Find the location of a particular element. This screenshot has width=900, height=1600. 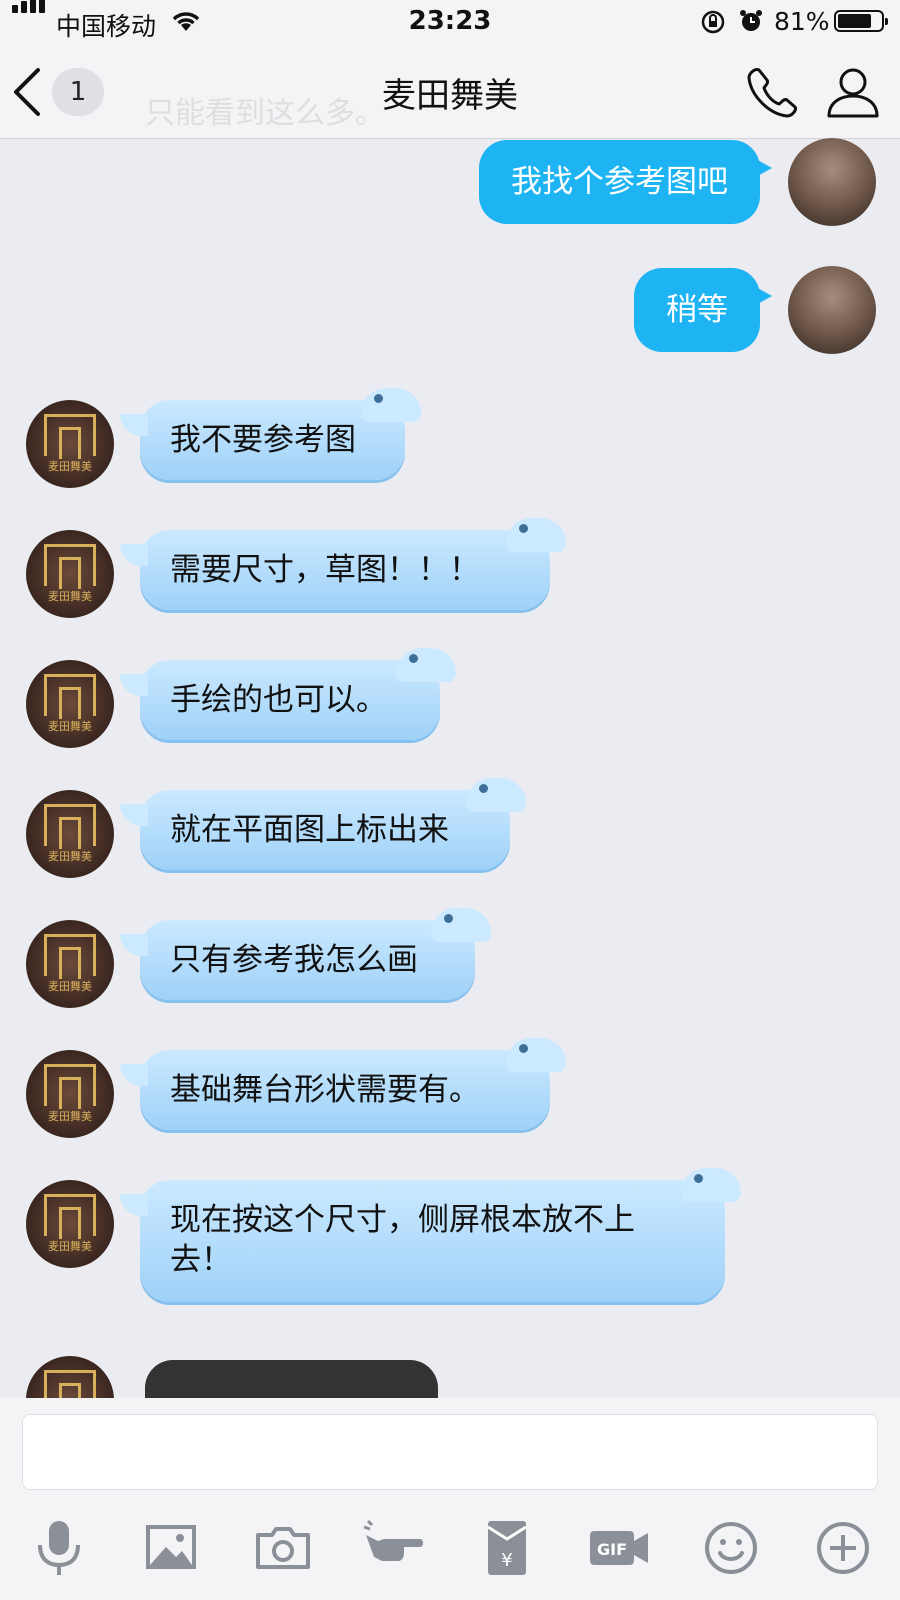

message-bubble: 基础舞台形状需要有。 is located at coordinates (343, 1084).